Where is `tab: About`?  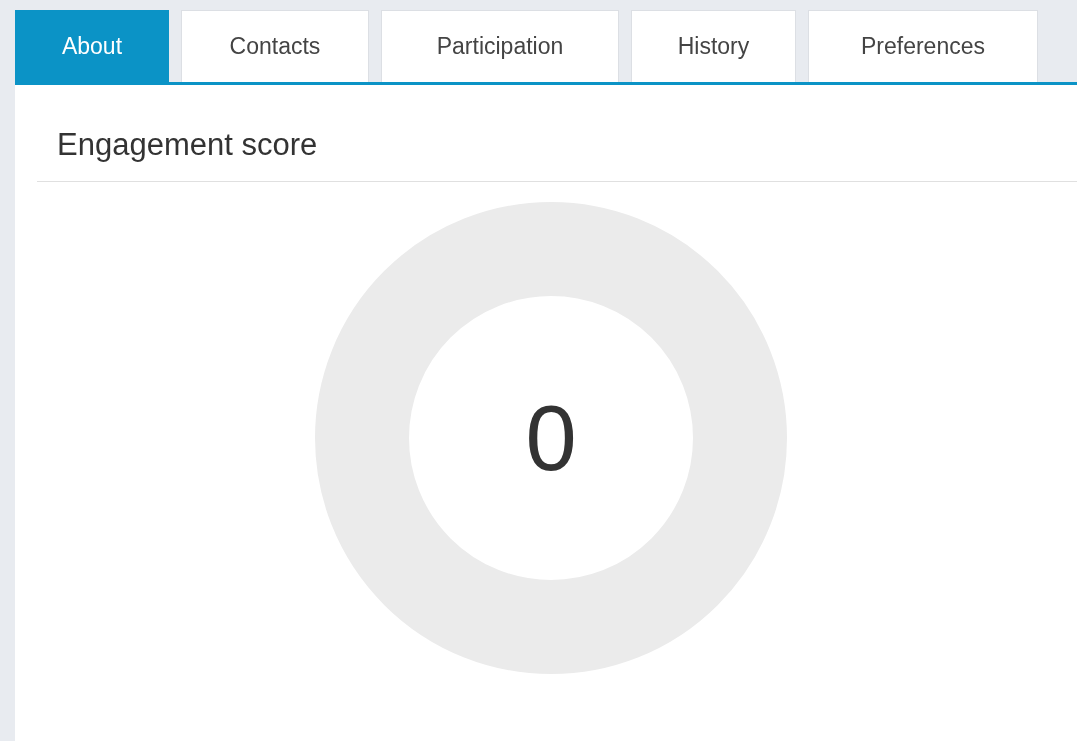
tab: About is located at coordinates (92, 46).